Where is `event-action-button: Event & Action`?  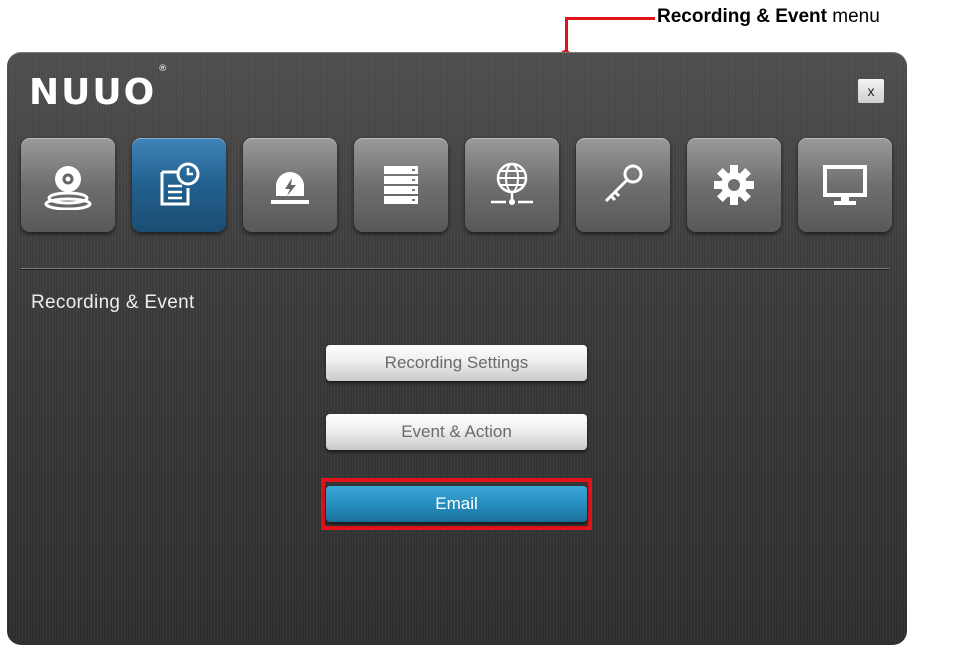 event-action-button: Event & Action is located at coordinates (456, 432).